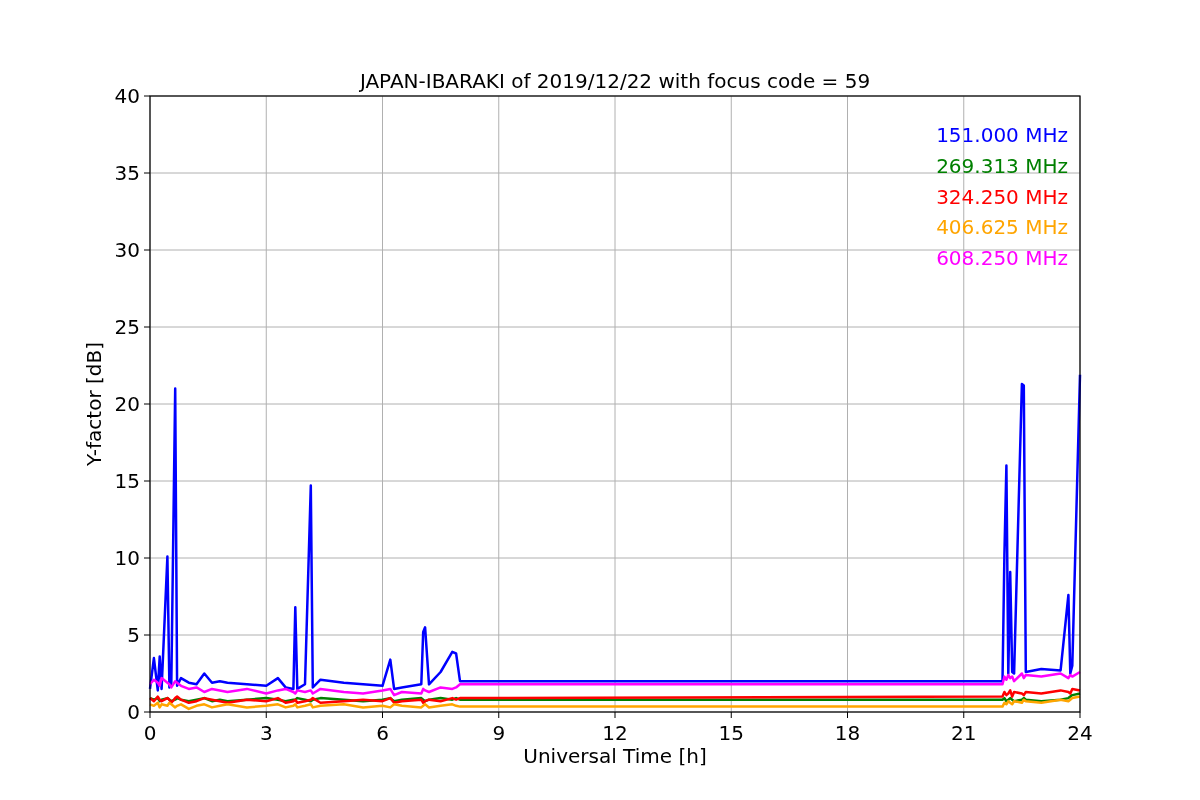 Image resolution: width=1200 pixels, height=800 pixels. Describe the element at coordinates (382, 733) in the screenshot. I see `tick-label: 6` at that location.